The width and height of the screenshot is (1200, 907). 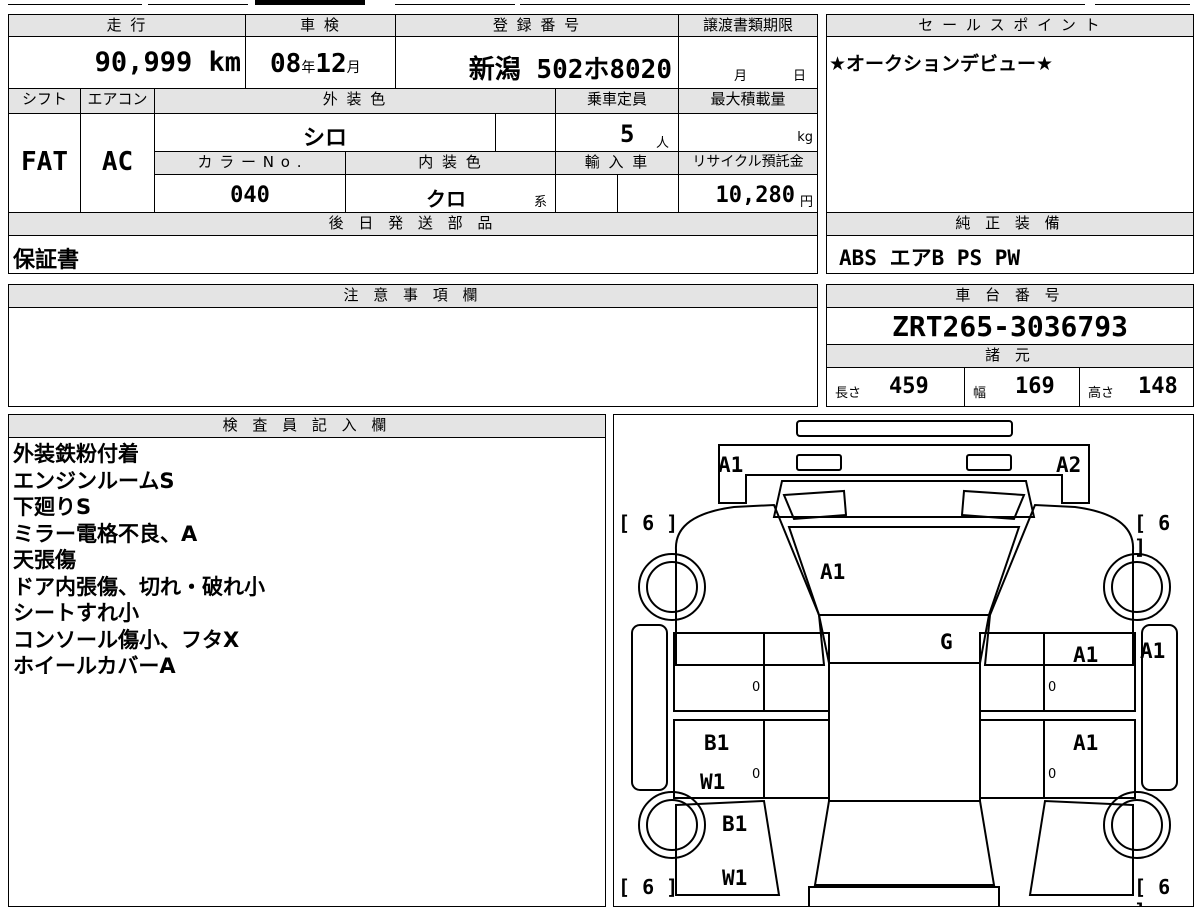 What do you see at coordinates (600, 3) in the screenshot?
I see `top-cropped-strip` at bounding box center [600, 3].